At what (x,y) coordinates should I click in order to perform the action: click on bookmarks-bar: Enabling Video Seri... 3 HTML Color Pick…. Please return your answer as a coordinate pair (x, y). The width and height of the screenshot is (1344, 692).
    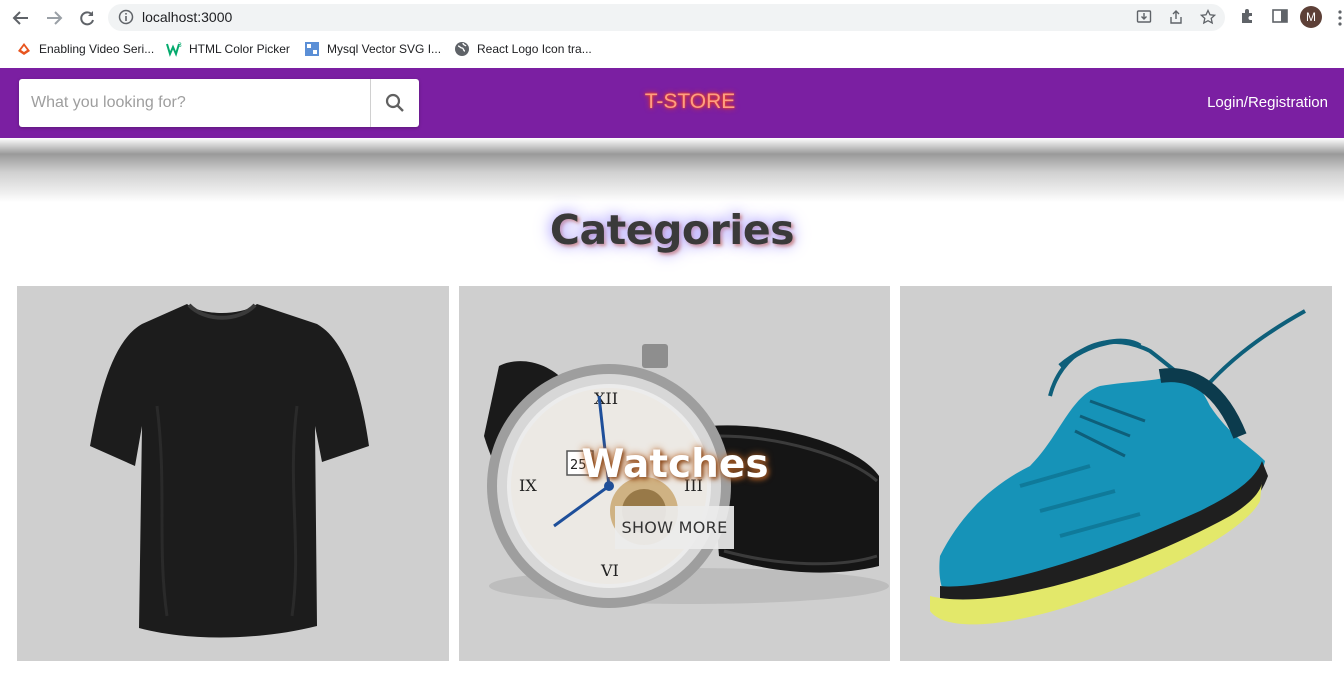
    Looking at the image, I should click on (672, 49).